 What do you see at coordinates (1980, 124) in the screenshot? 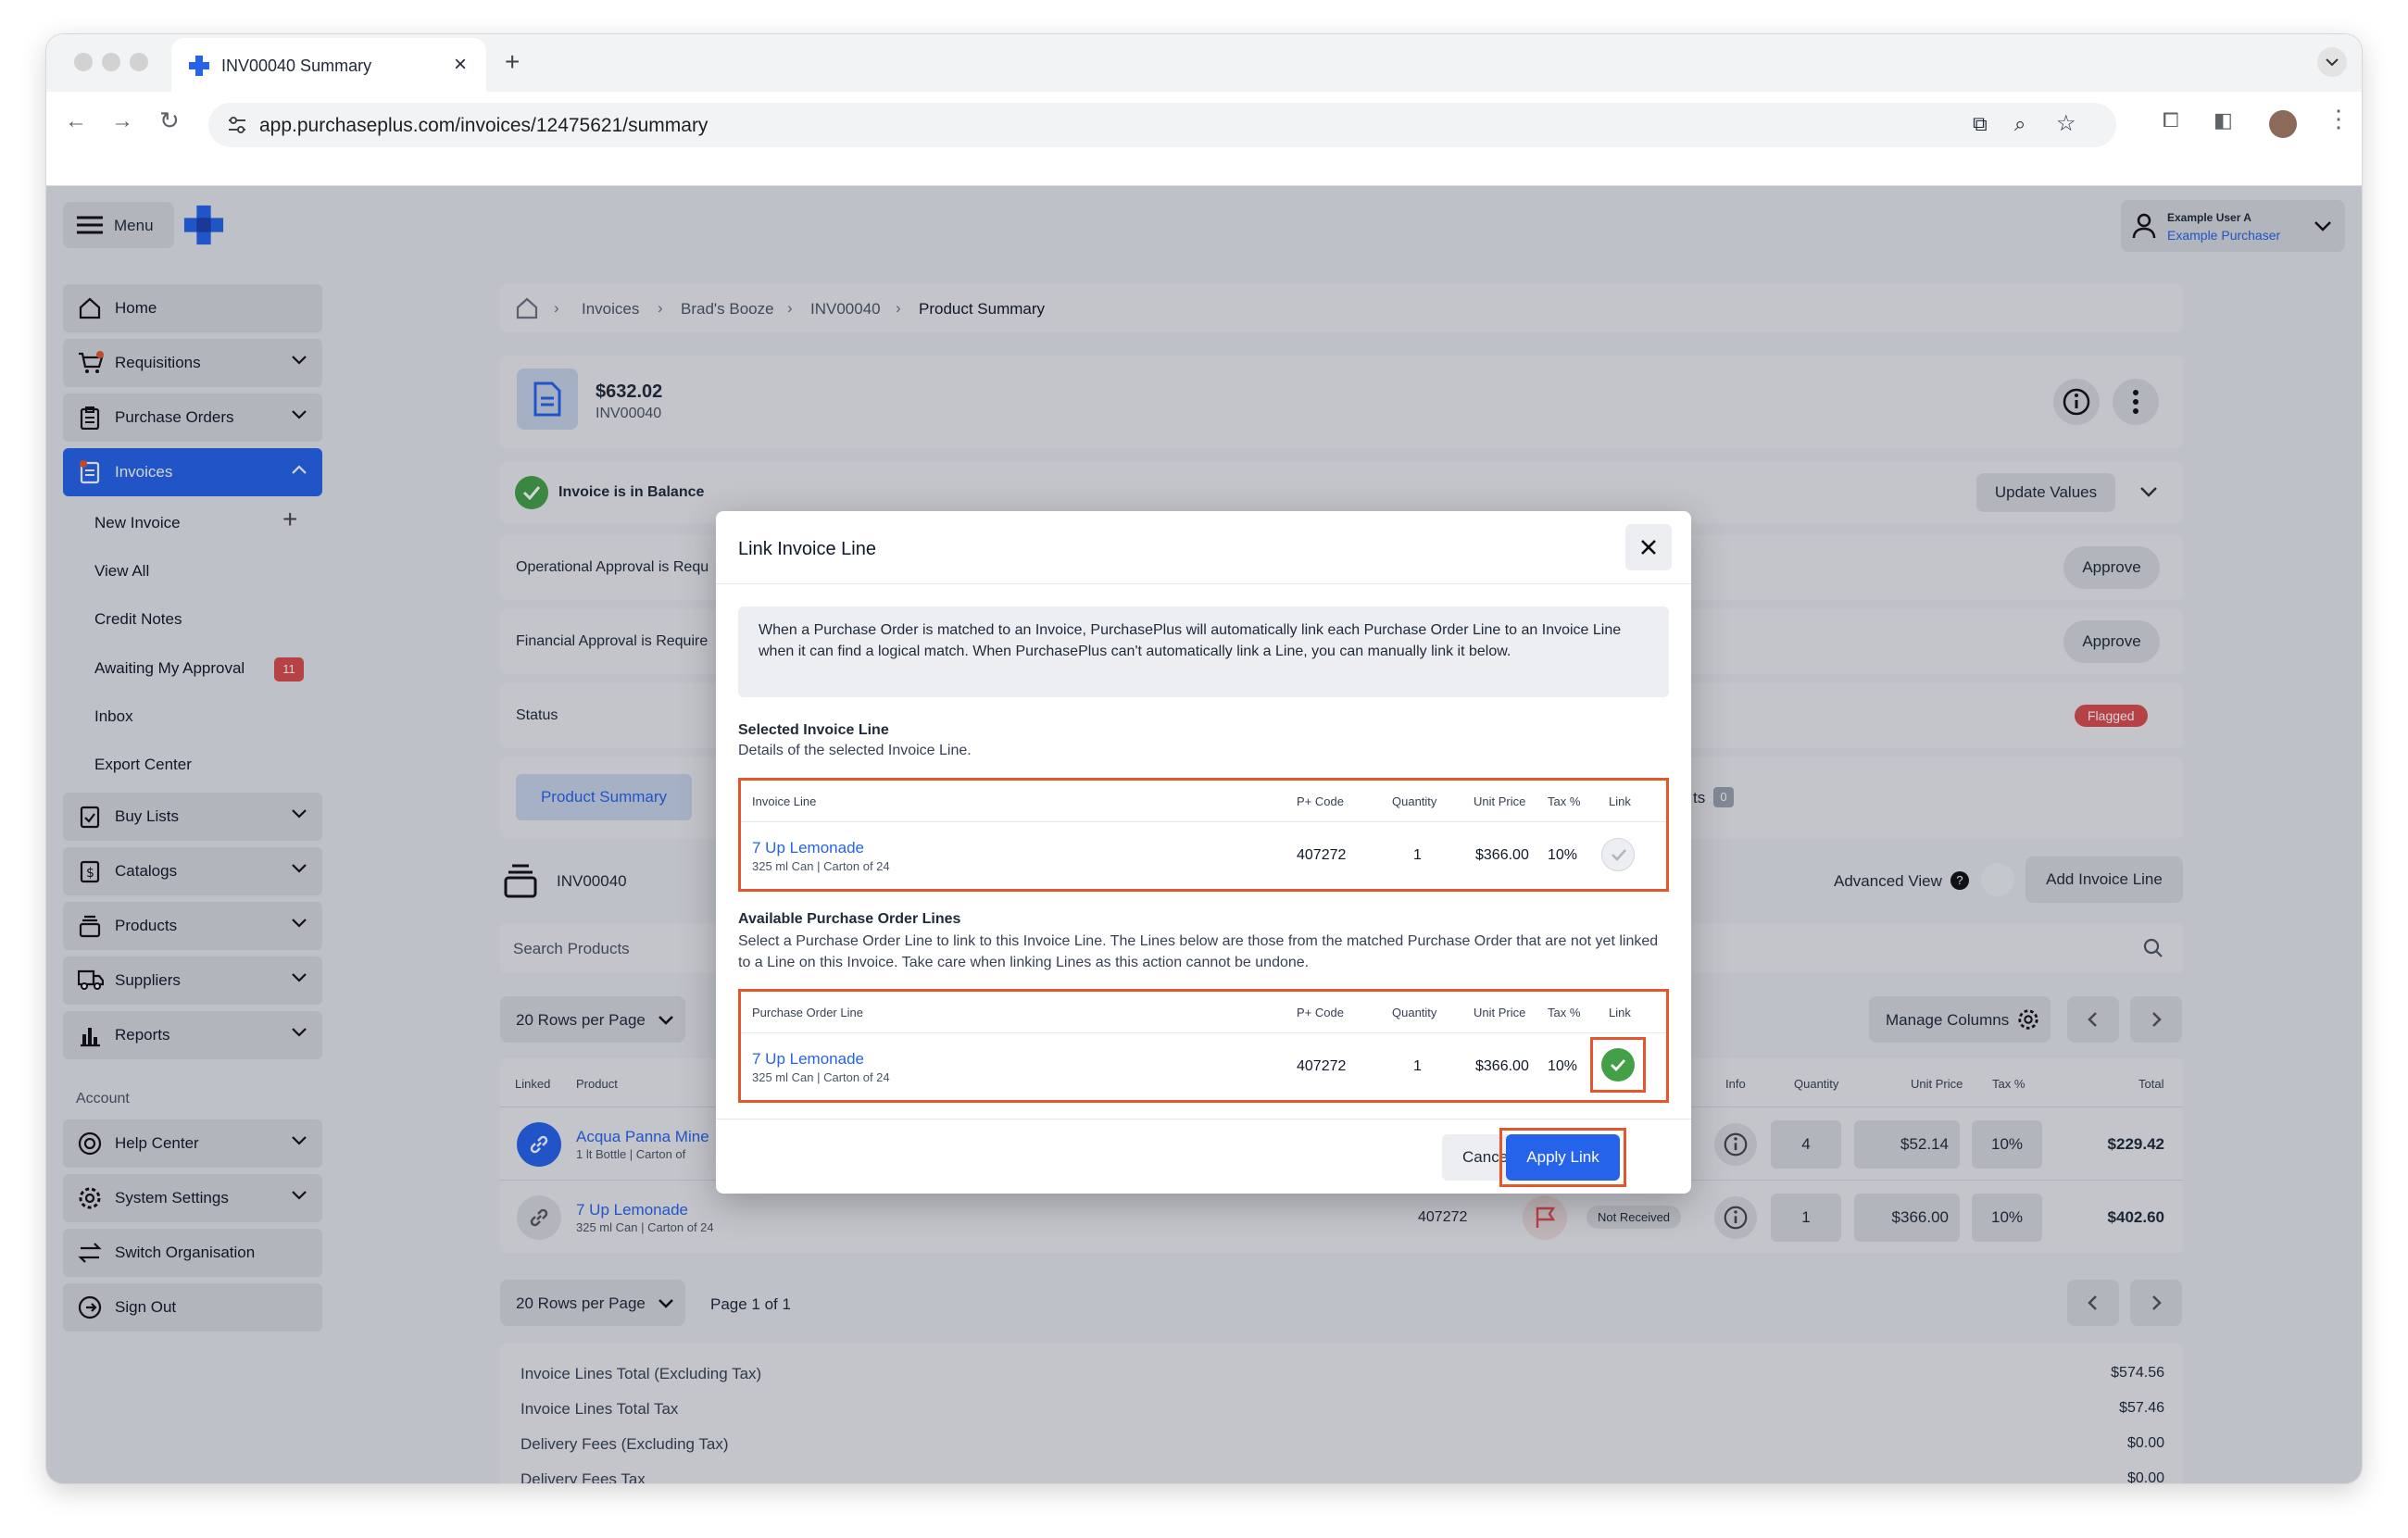
I see `install-app-icon: ⧉` at bounding box center [1980, 124].